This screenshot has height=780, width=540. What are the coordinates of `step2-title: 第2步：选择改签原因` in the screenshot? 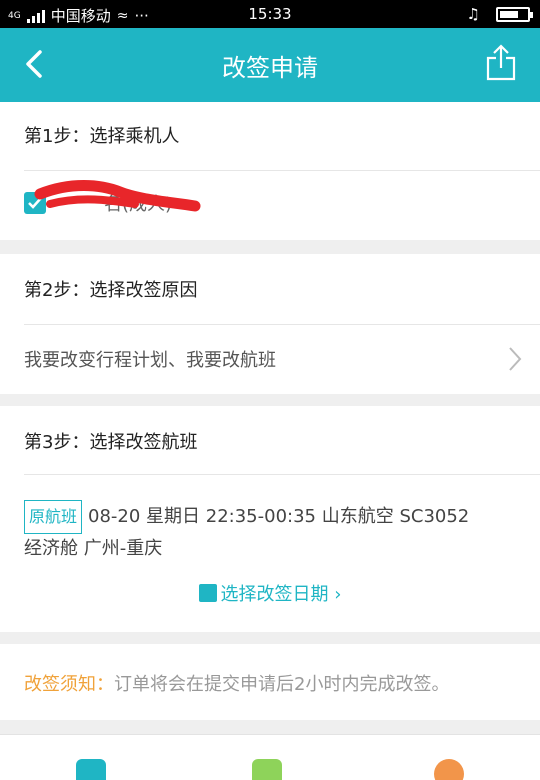 It's located at (111, 290).